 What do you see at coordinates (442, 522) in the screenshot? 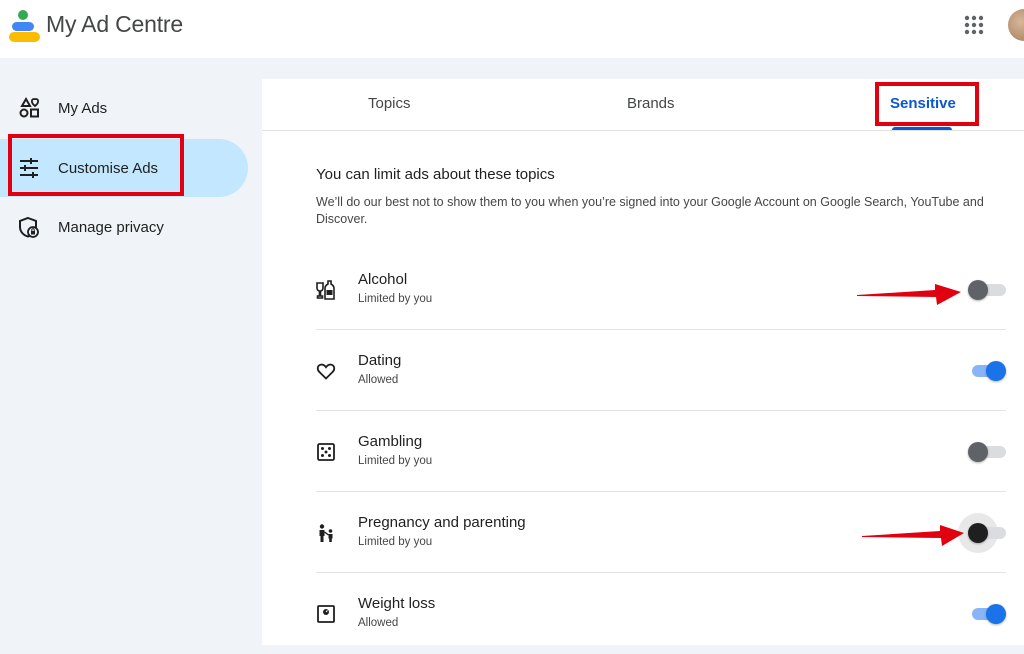
I see `topic-name: Pregnancy and parenting` at bounding box center [442, 522].